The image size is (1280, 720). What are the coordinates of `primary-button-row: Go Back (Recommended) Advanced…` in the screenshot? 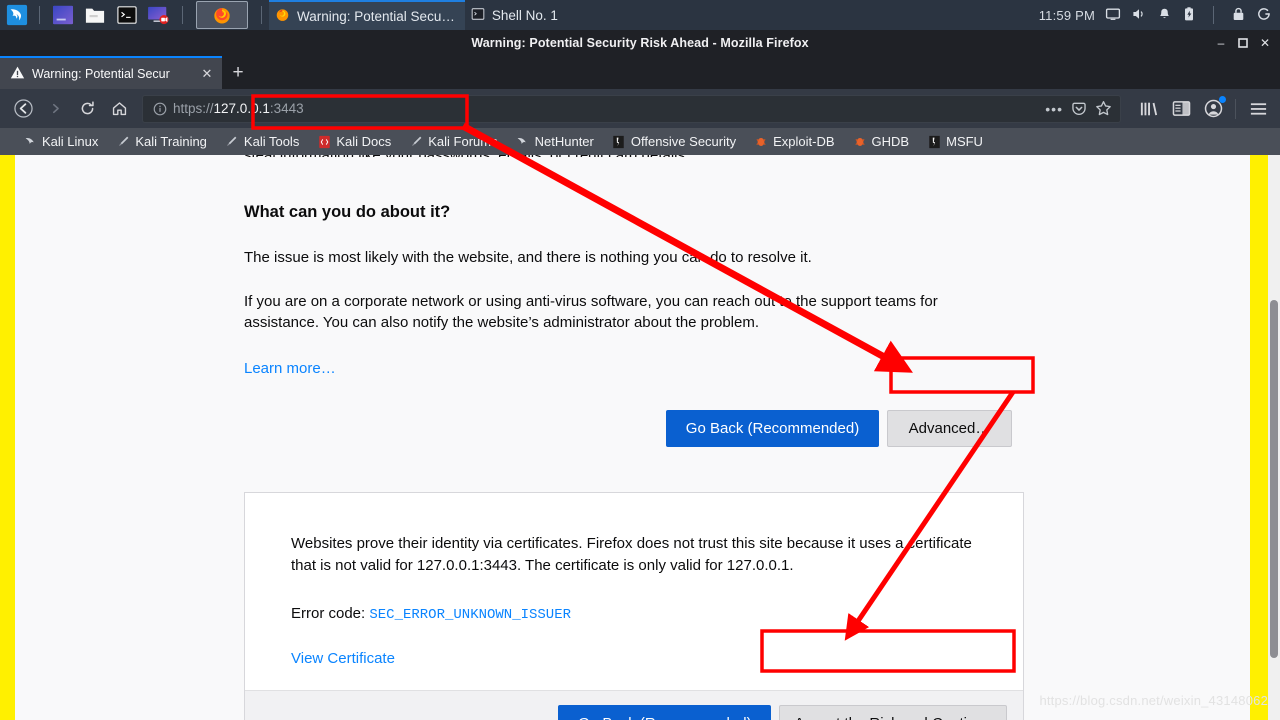 It's located at (639, 428).